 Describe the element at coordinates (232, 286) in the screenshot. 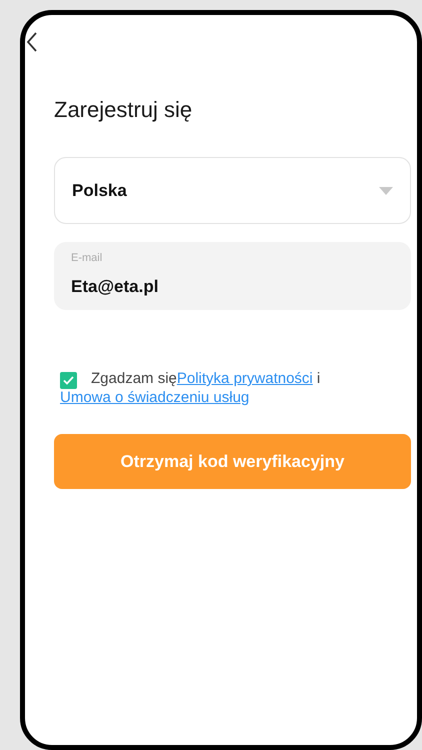

I see `email-input: Eta@eta.pl` at that location.